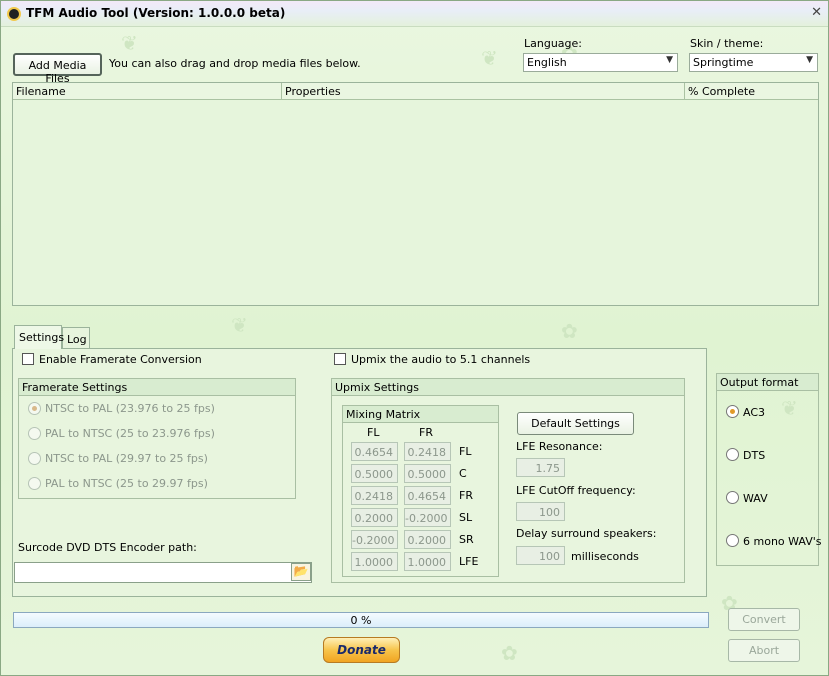  I want to click on matrix-row-label: SL, so click(466, 517).